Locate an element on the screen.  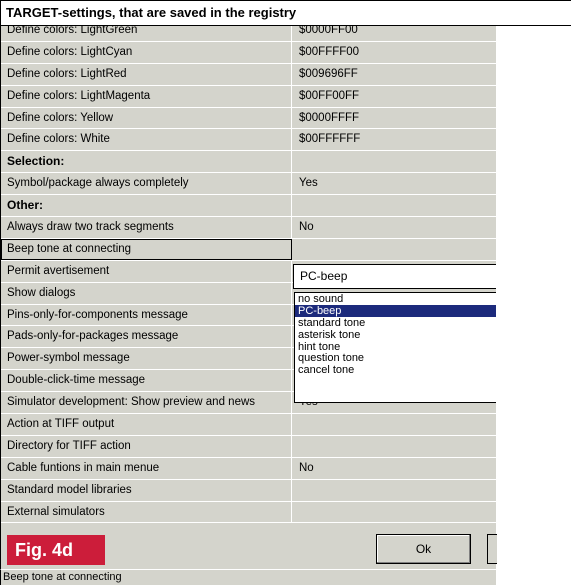
setting-name: Other: is located at coordinates (146, 206).